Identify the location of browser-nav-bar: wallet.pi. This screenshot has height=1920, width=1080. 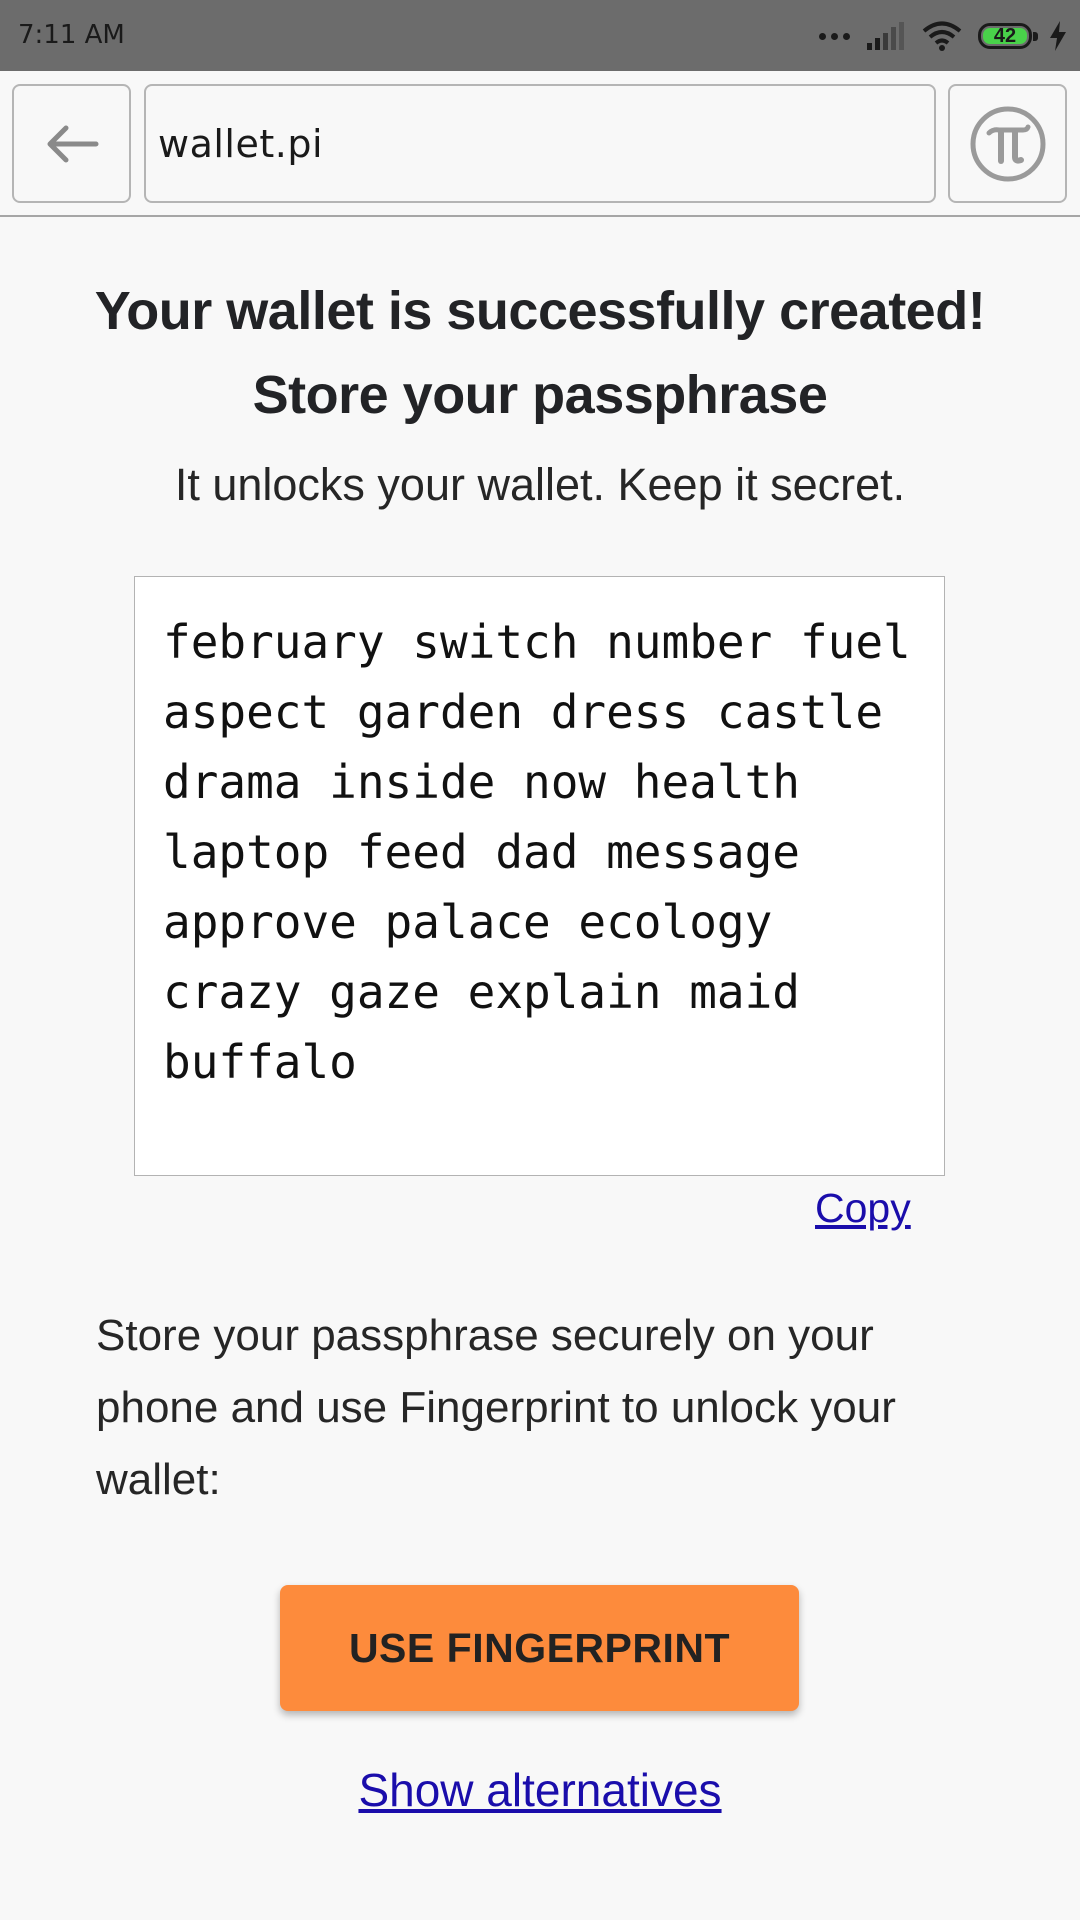
(540, 144).